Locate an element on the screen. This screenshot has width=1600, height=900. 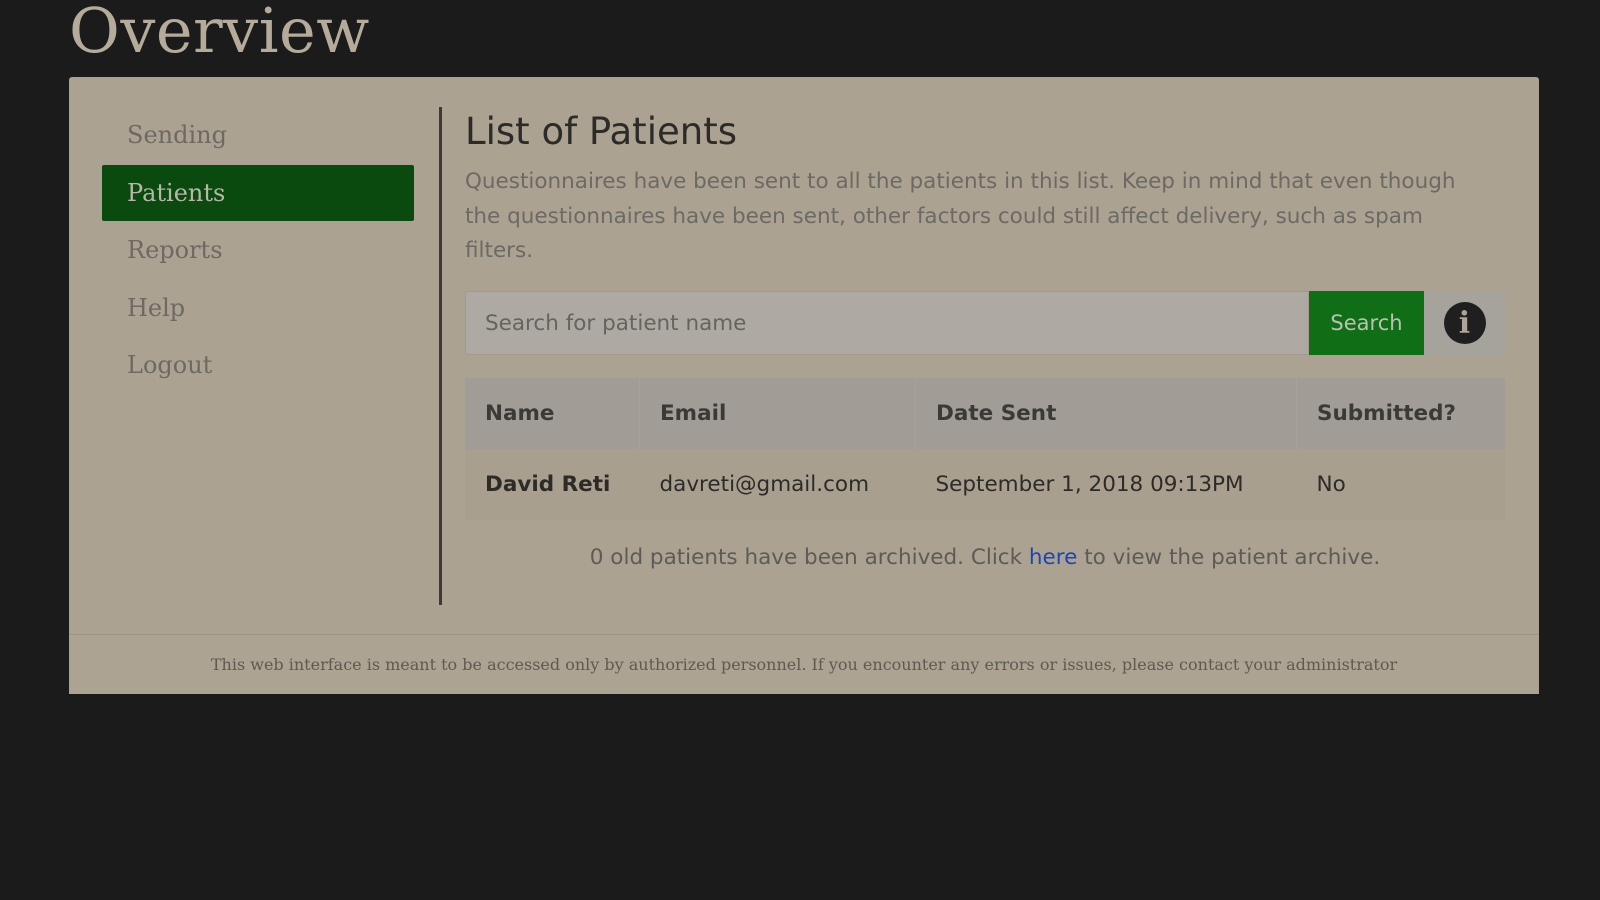
column-header-date-sent: Date Sent is located at coordinates (1106, 413).